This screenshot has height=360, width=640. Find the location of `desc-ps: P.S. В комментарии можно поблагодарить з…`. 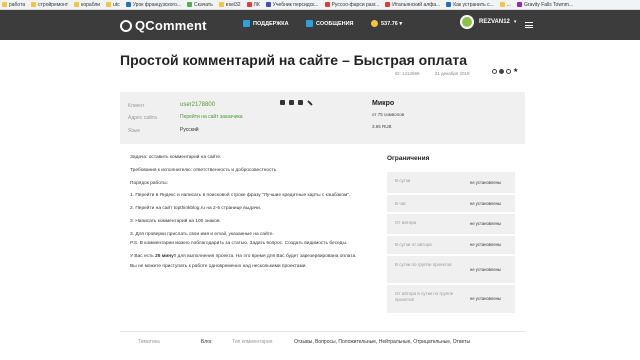

desc-ps: P.S. В комментарии можно поблагодарить з… is located at coordinates (239, 244).